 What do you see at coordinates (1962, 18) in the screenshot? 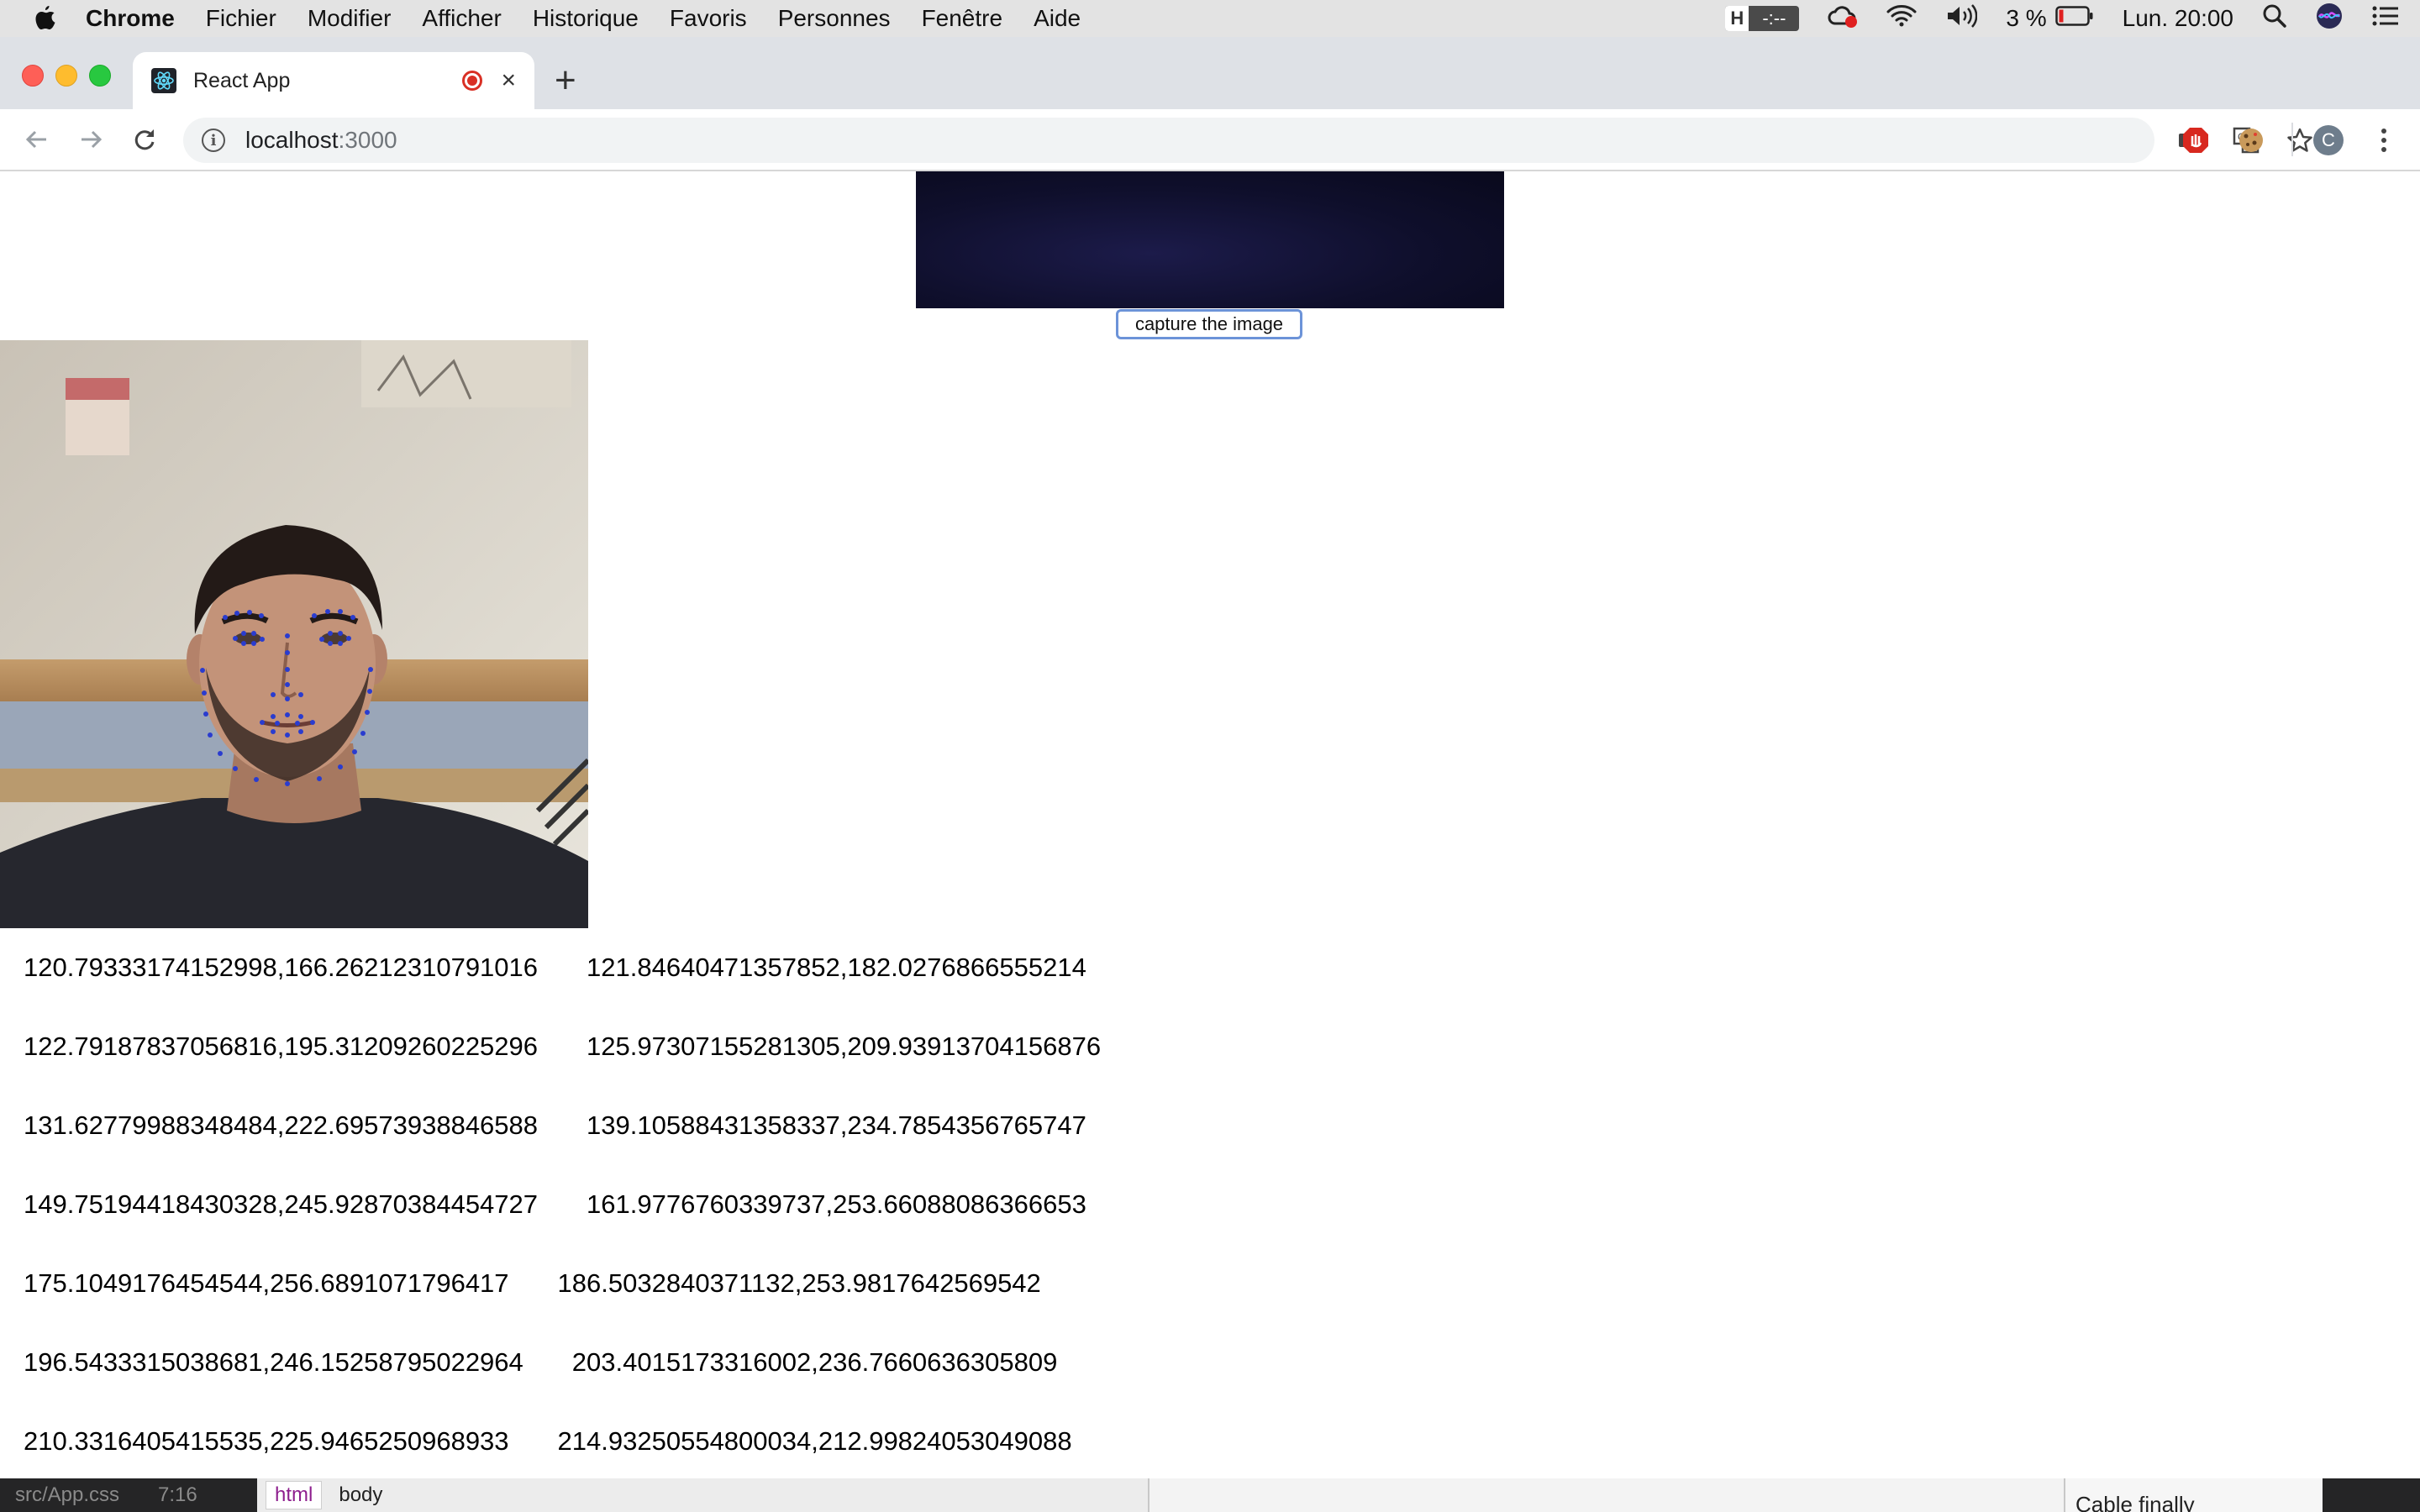
I see `volume-icon` at bounding box center [1962, 18].